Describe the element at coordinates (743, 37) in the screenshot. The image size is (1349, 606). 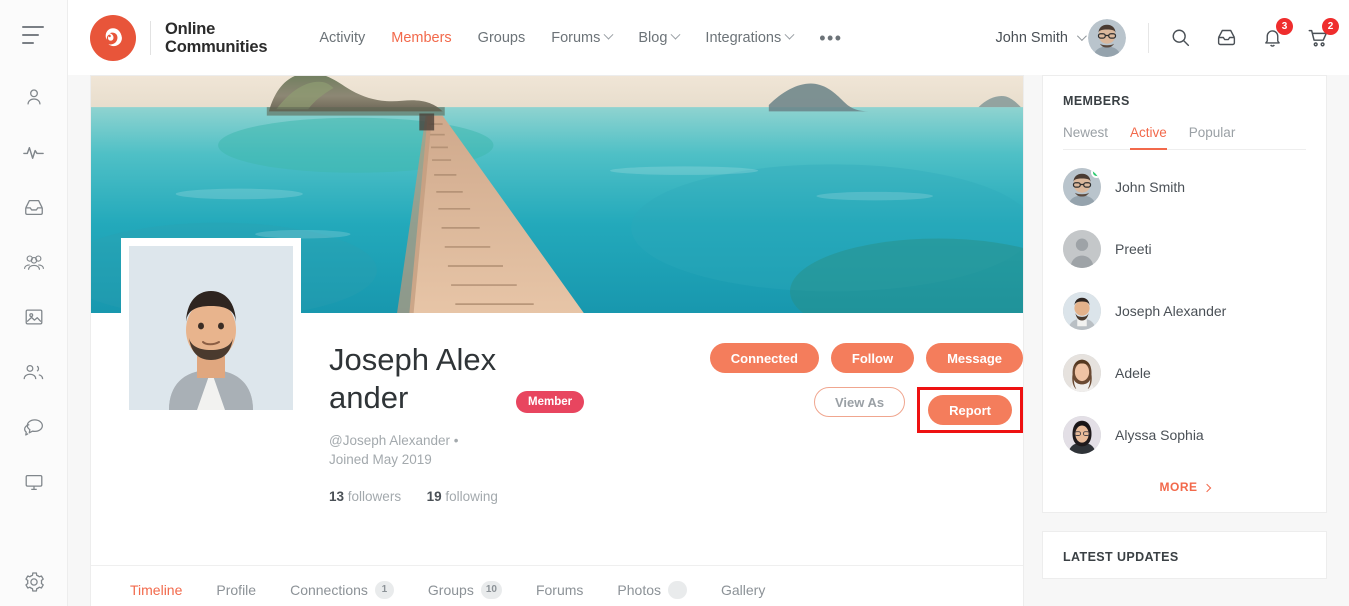
I see `nav-label: Integrations` at that location.